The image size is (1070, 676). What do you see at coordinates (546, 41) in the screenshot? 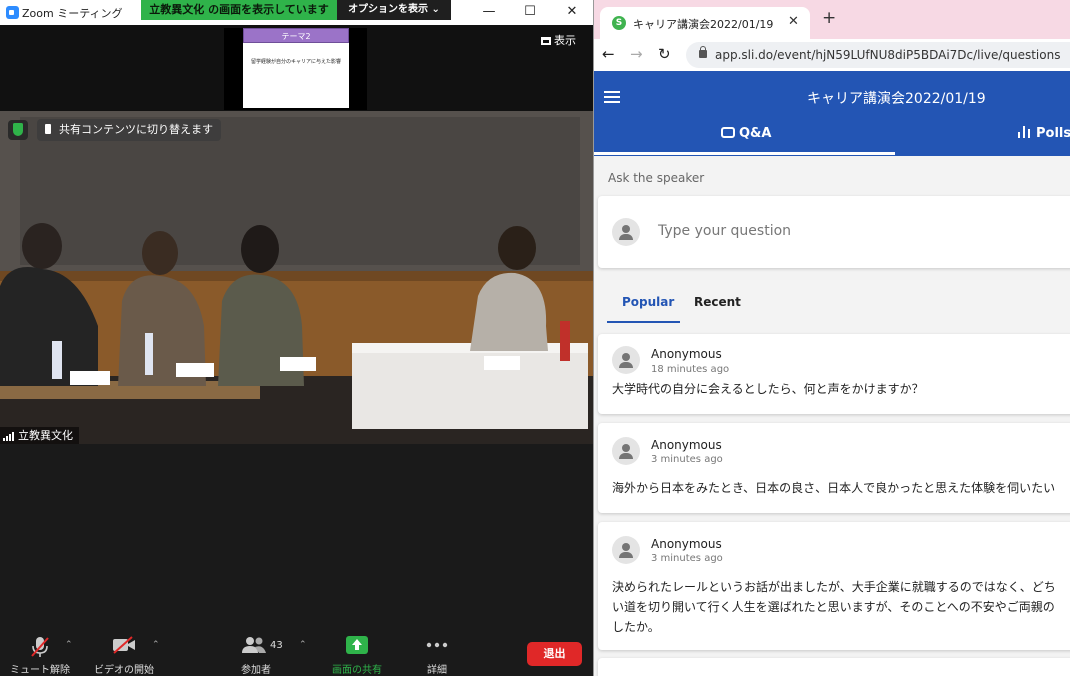
I see `view-grid-icon` at bounding box center [546, 41].